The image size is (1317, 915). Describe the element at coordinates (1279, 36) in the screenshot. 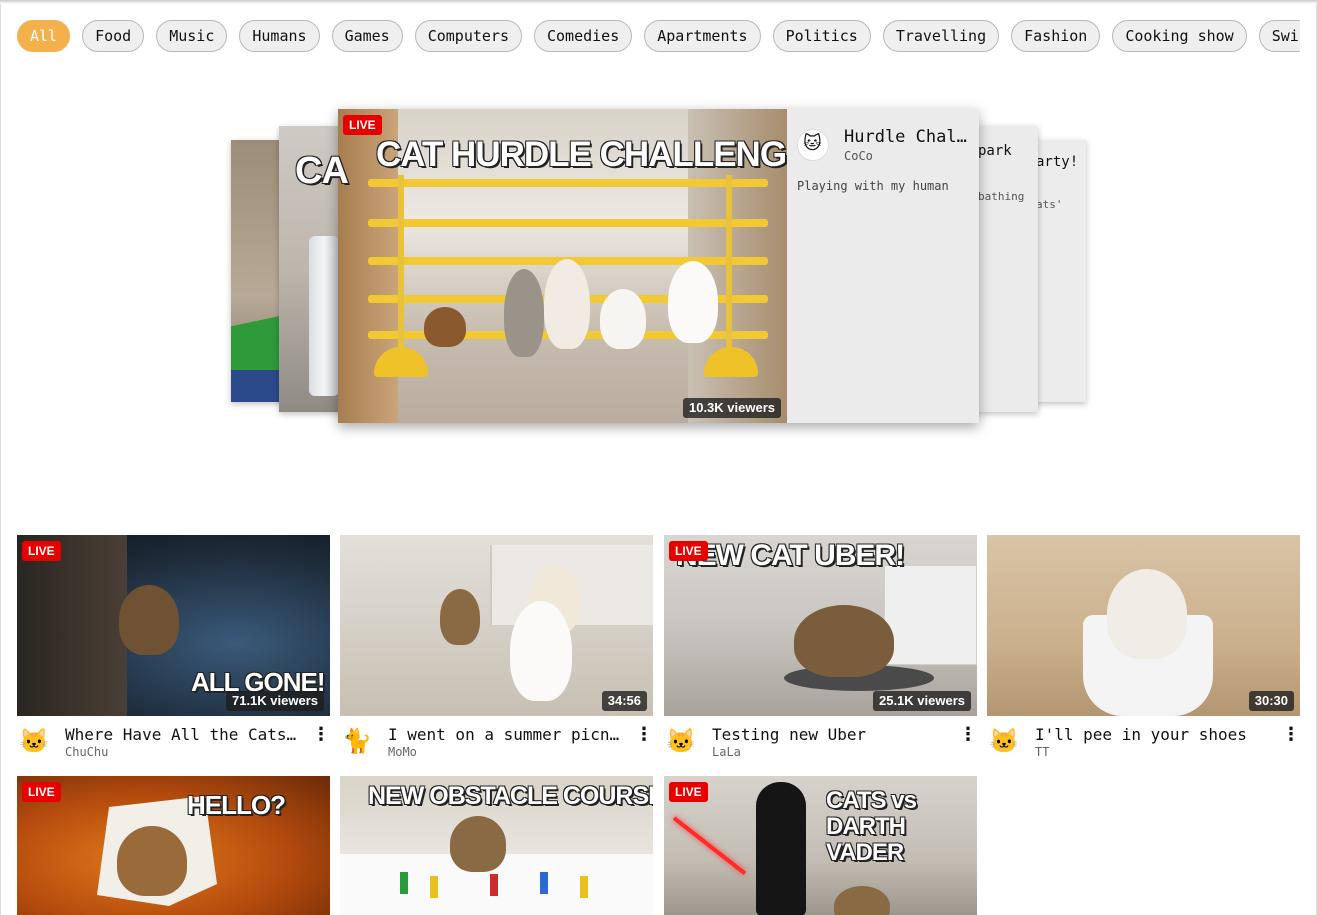

I see `chip-swimming: Swi` at that location.